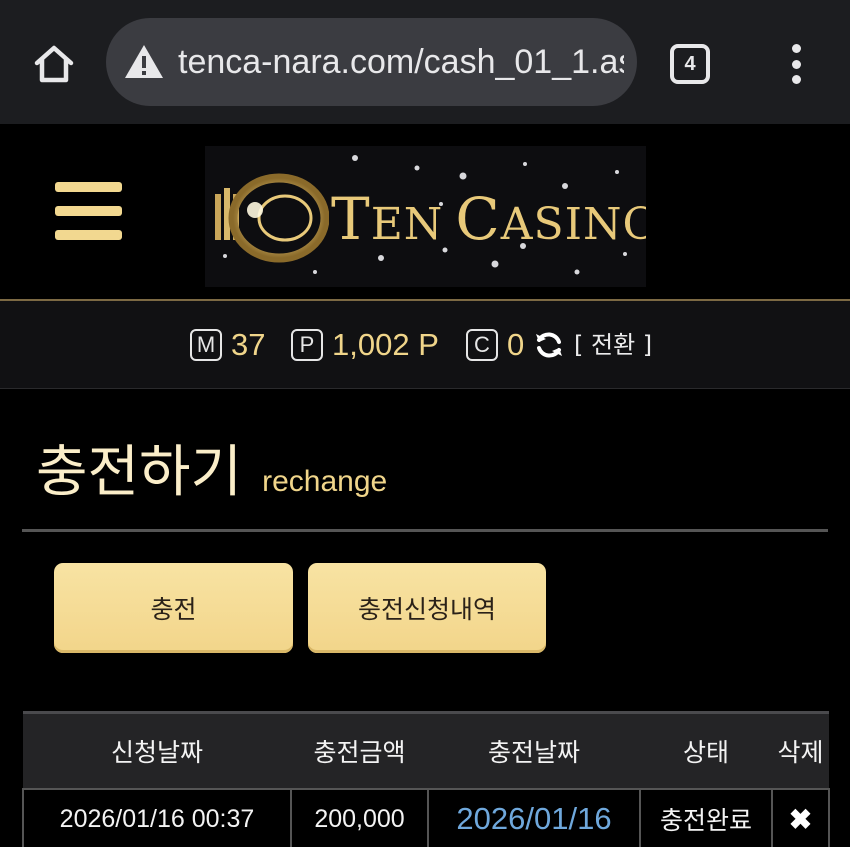  What do you see at coordinates (385, 344) in the screenshot?
I see `point-value: 1,002 P` at bounding box center [385, 344].